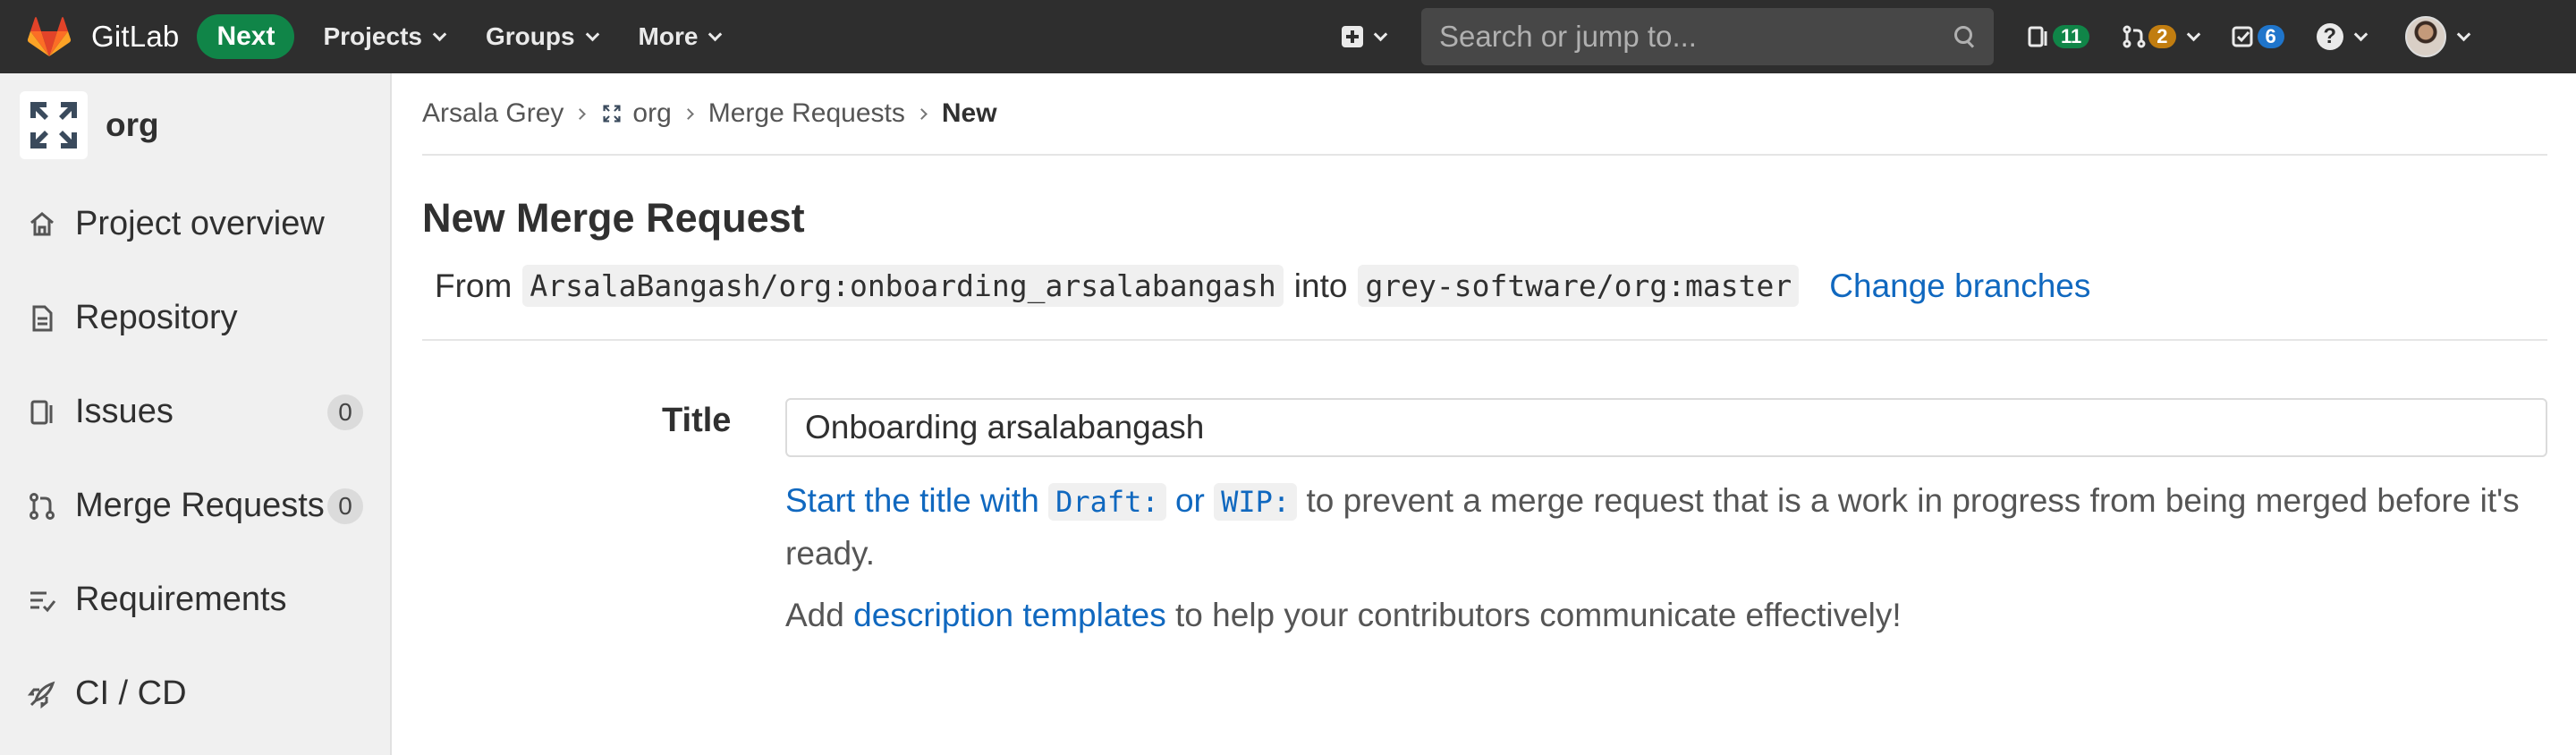 The image size is (2576, 755). Describe the element at coordinates (814, 615) in the screenshot. I see `desc-hint-prefix: Add` at that location.